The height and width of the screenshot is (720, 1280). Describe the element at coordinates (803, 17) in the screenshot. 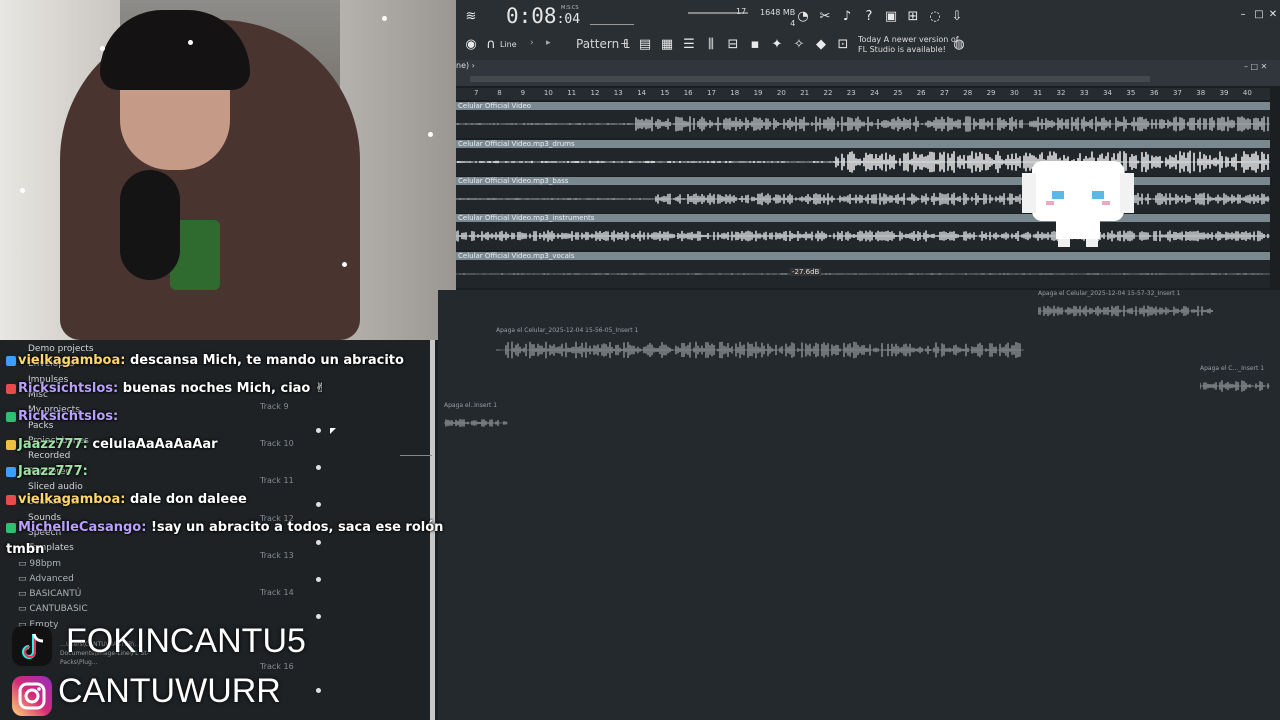

I see `metronome-icon: ◔` at that location.